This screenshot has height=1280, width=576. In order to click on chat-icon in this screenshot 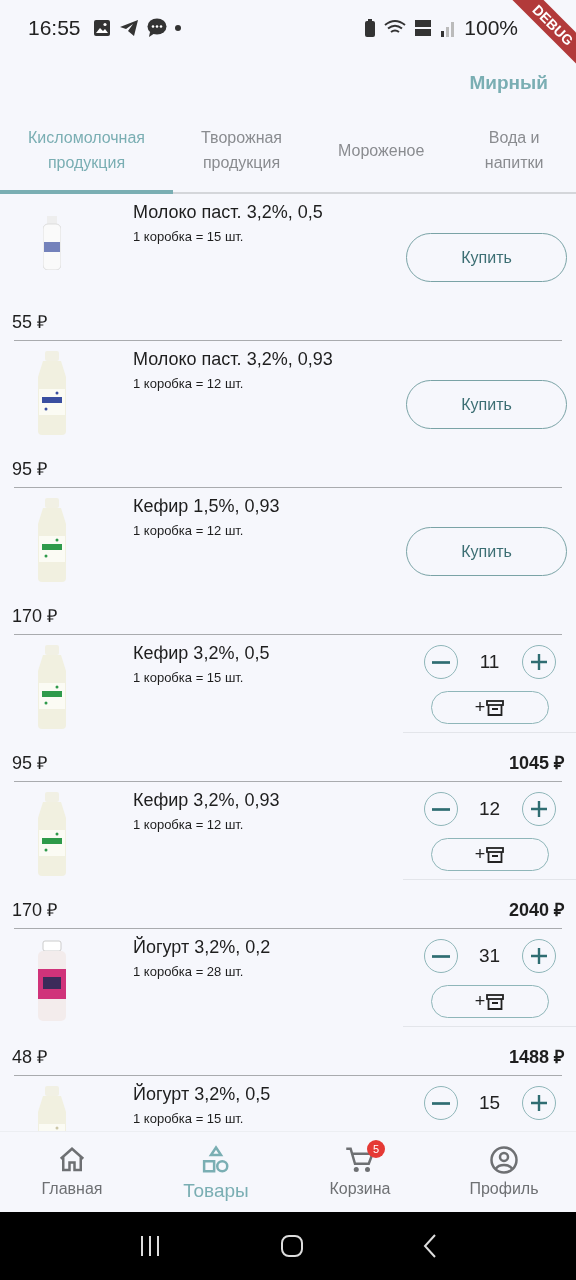, I will do `click(156, 27)`.